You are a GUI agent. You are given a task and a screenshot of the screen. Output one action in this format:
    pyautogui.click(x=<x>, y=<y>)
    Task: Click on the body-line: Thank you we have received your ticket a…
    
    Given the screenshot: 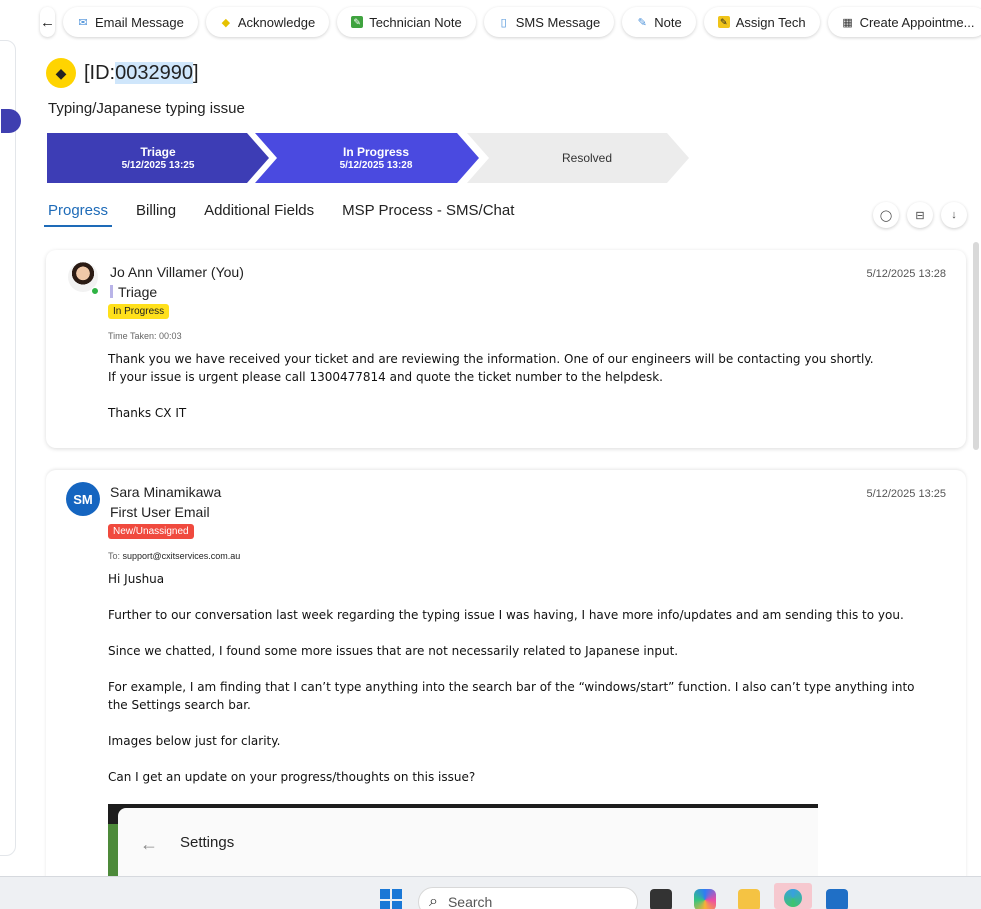 What is the action you would take?
    pyautogui.click(x=491, y=359)
    